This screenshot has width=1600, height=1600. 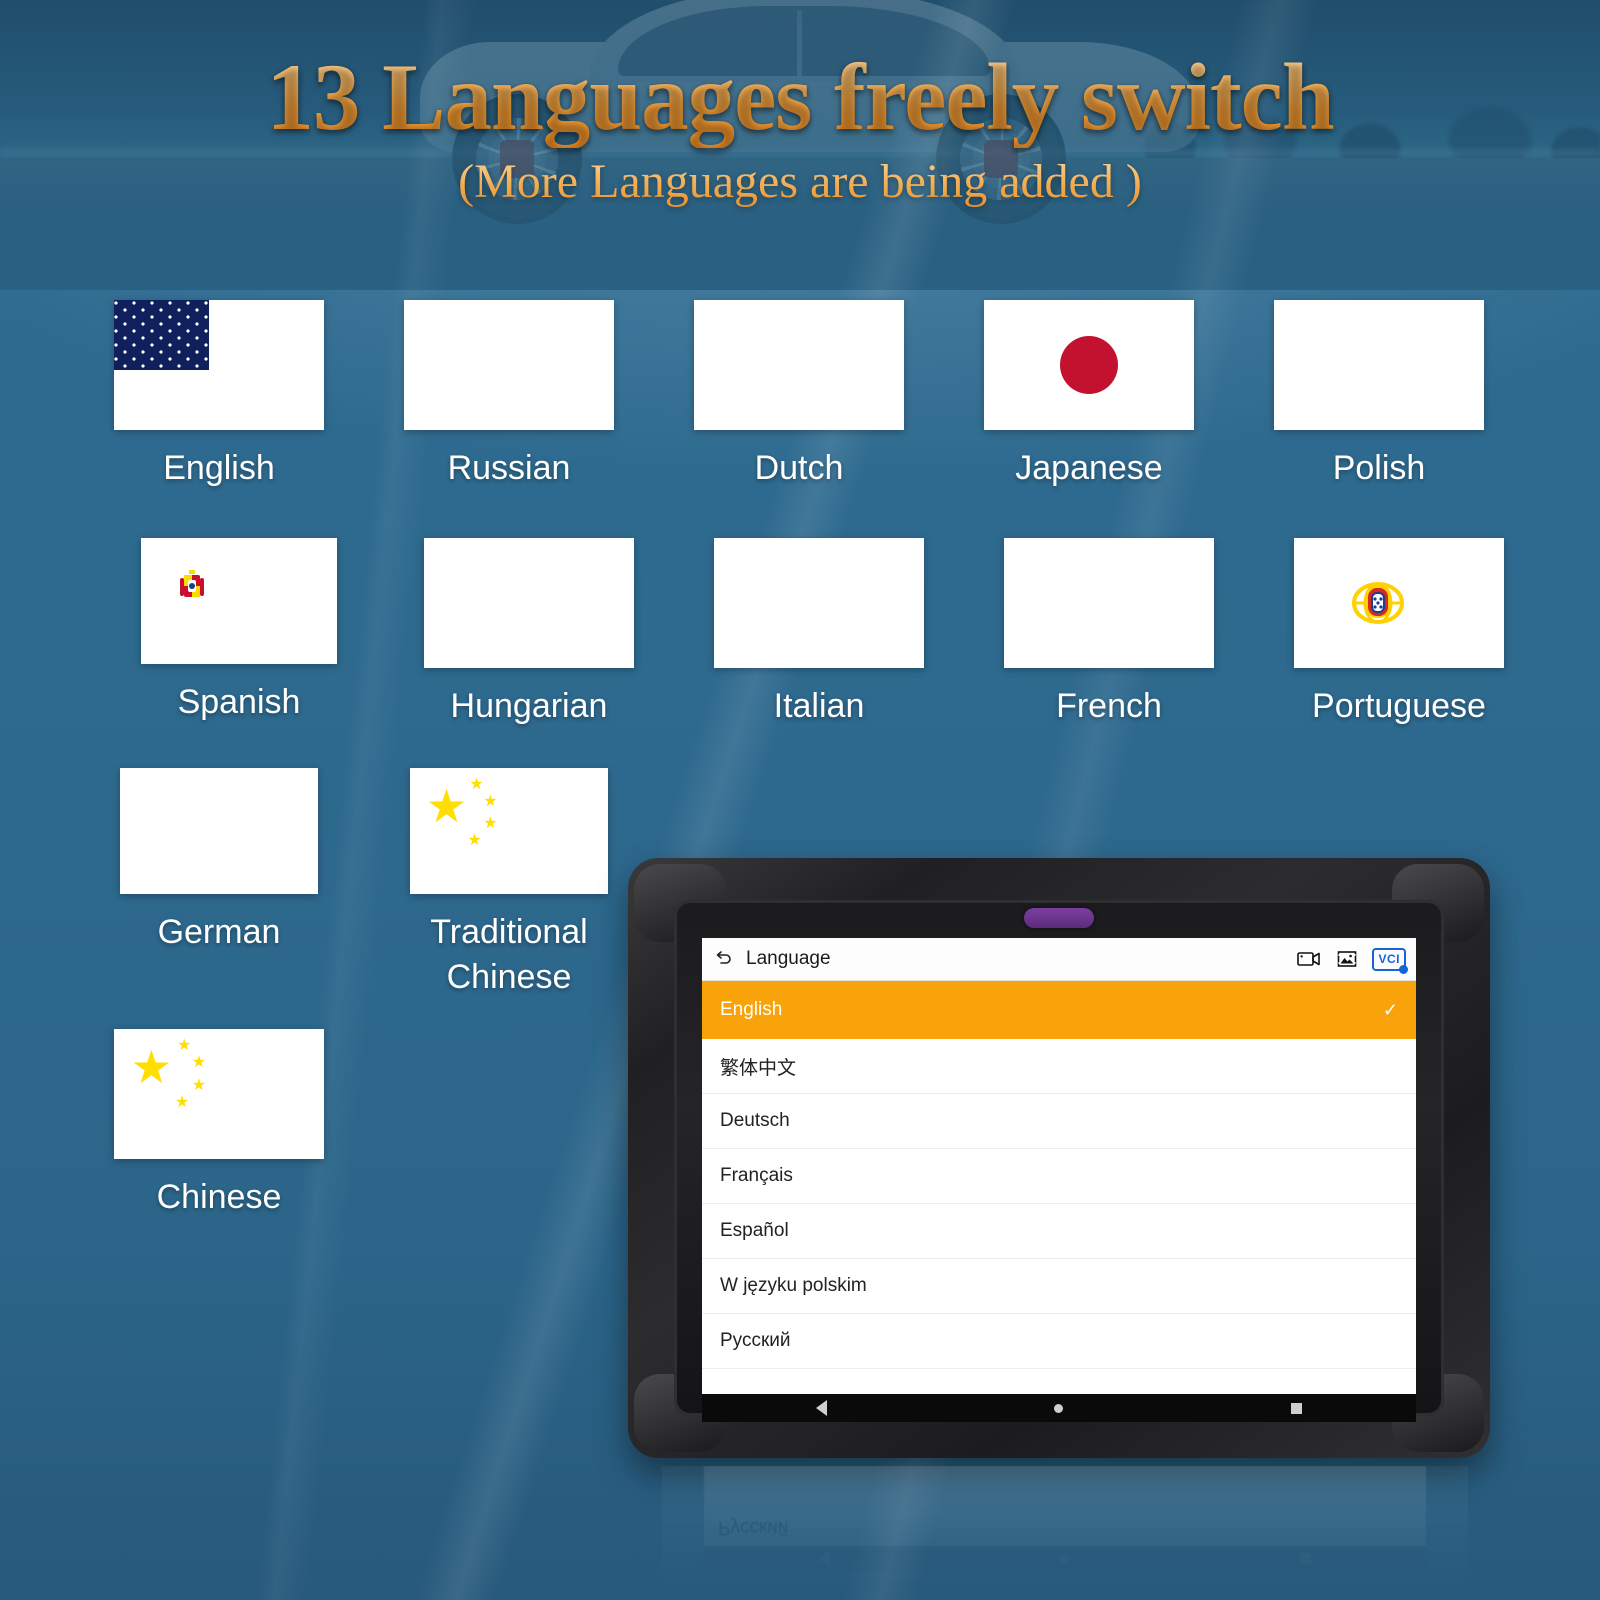 What do you see at coordinates (800, 181) in the screenshot?
I see `page-subtitle: (More Languages are being added )` at bounding box center [800, 181].